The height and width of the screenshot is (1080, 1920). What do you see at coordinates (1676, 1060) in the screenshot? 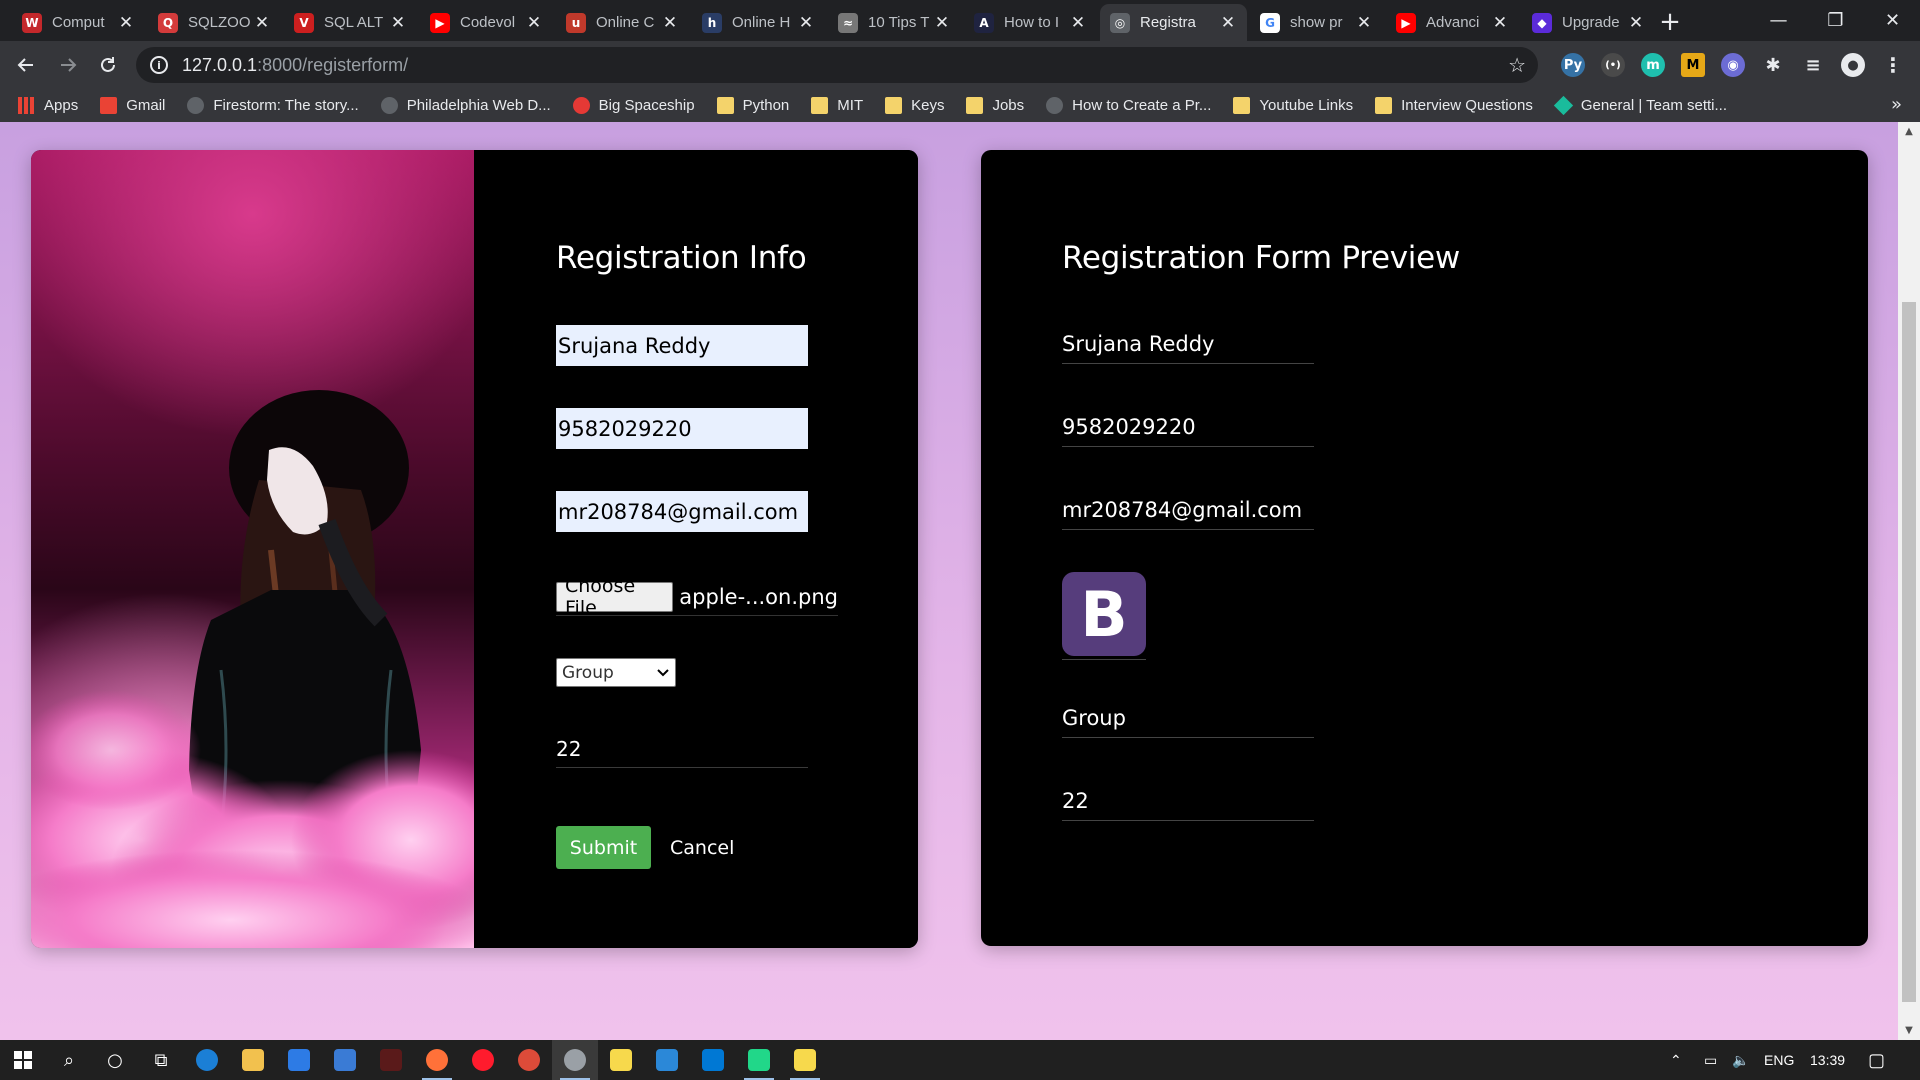
I see `tray-overflow-icon: ⌃` at bounding box center [1676, 1060].